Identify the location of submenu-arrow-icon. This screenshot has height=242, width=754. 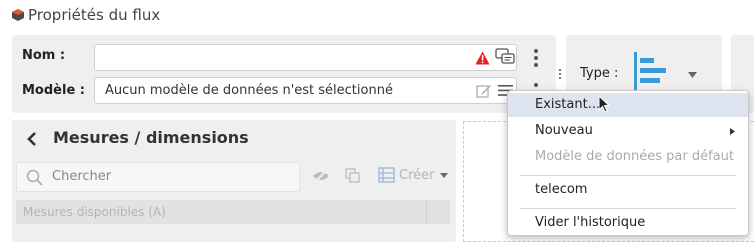
(732, 131).